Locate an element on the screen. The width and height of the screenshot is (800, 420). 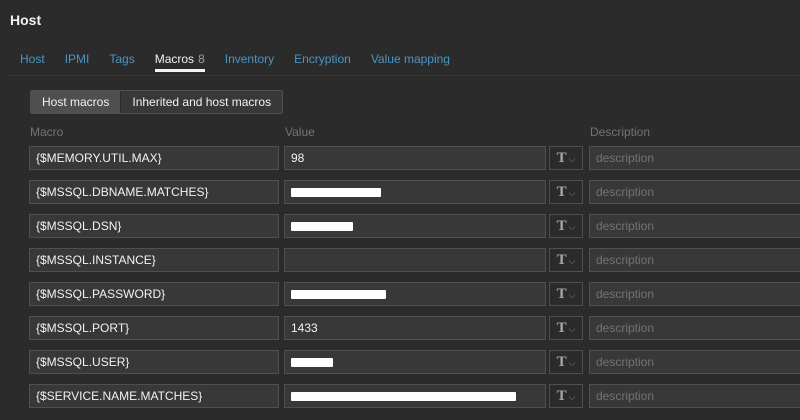
tab-value-mapping: Value mapping is located at coordinates (410, 61).